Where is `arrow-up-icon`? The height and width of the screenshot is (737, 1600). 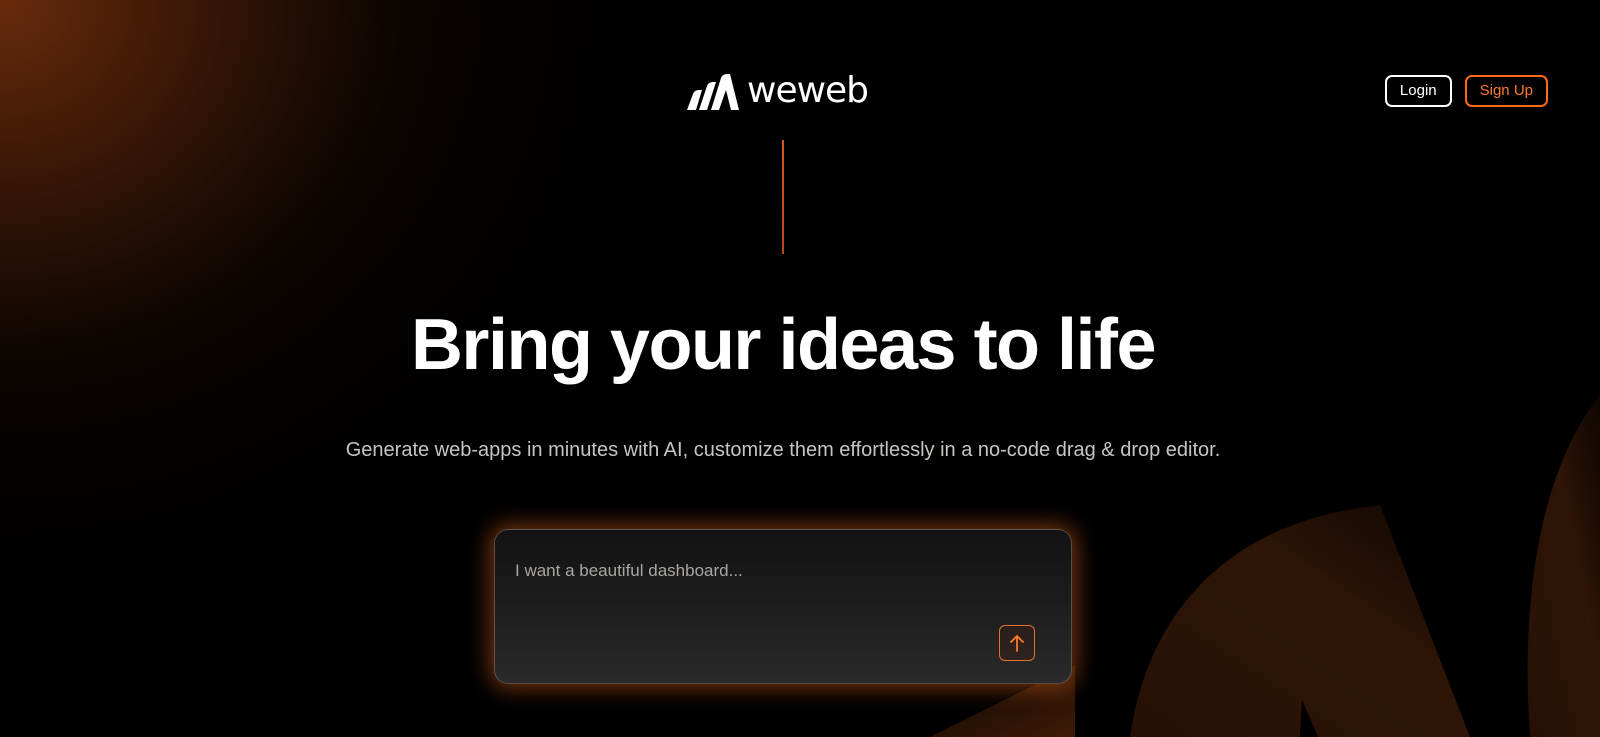 arrow-up-icon is located at coordinates (1017, 643).